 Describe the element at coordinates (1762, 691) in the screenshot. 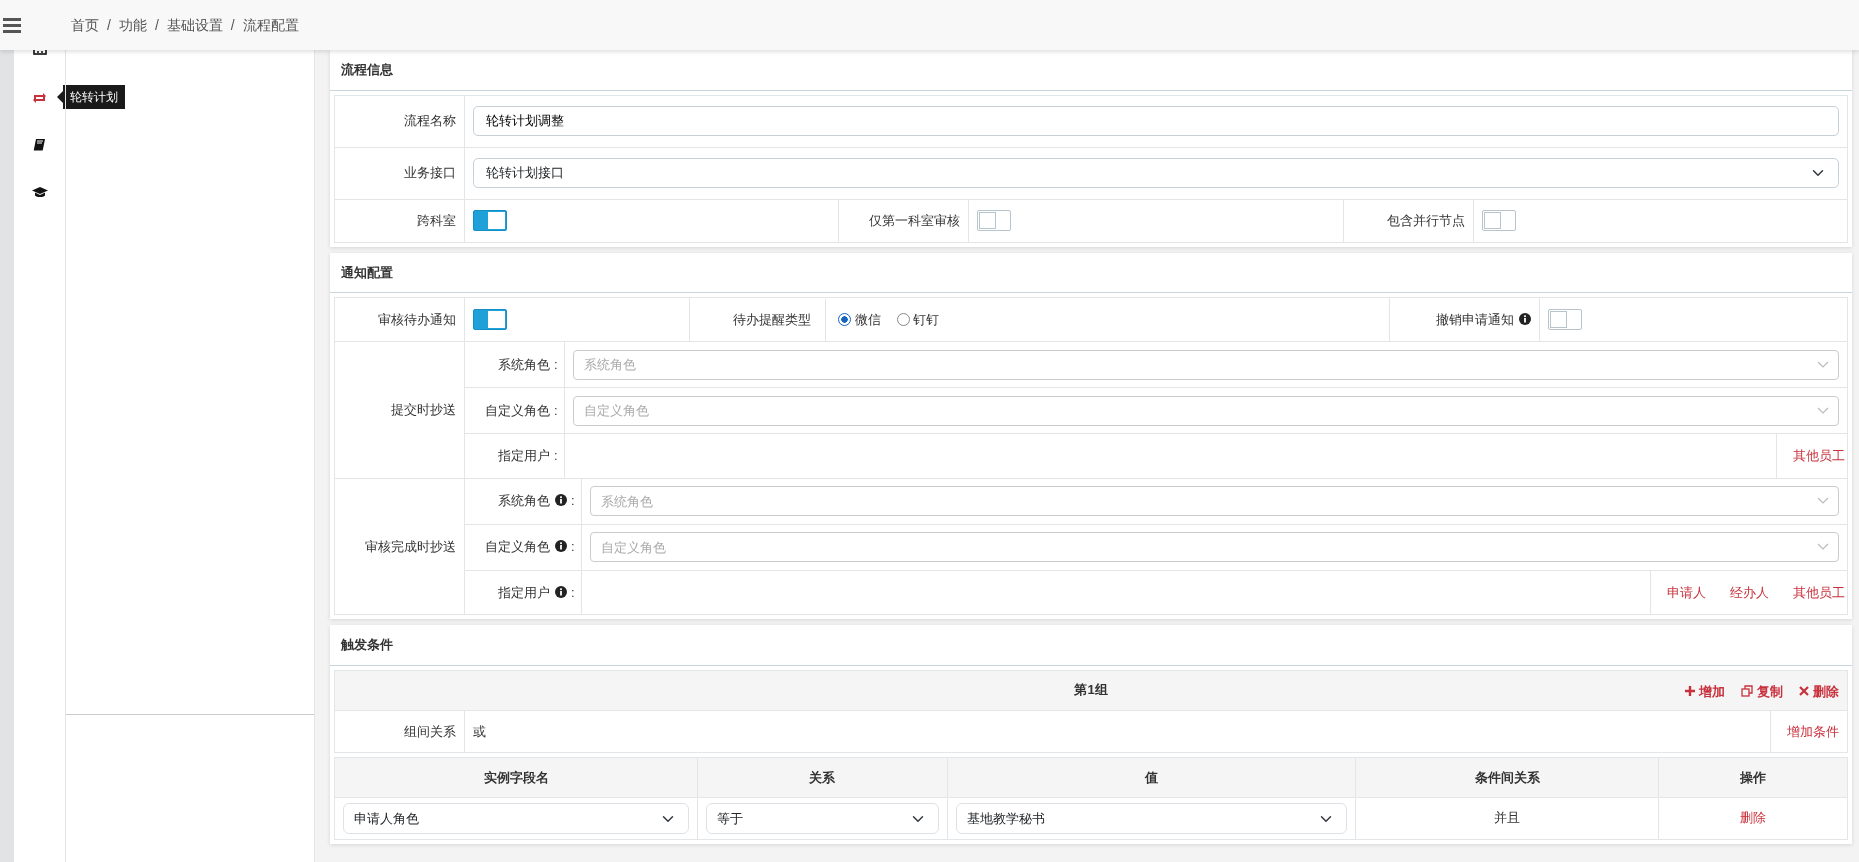

I see `group-action: 复制` at that location.